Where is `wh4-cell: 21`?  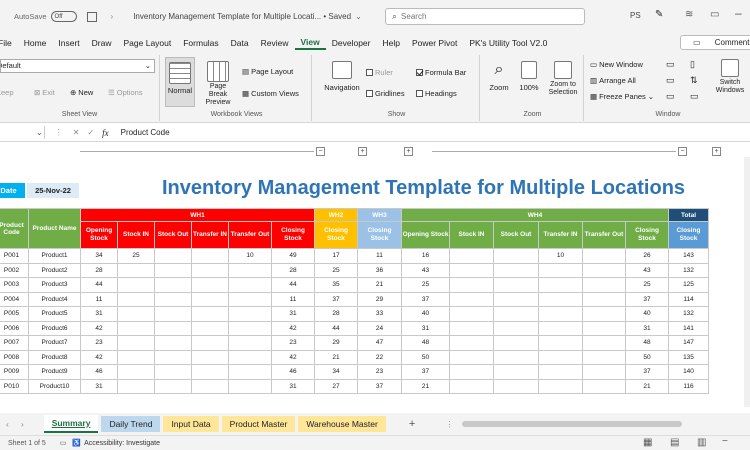
wh4-cell: 21 is located at coordinates (647, 386).